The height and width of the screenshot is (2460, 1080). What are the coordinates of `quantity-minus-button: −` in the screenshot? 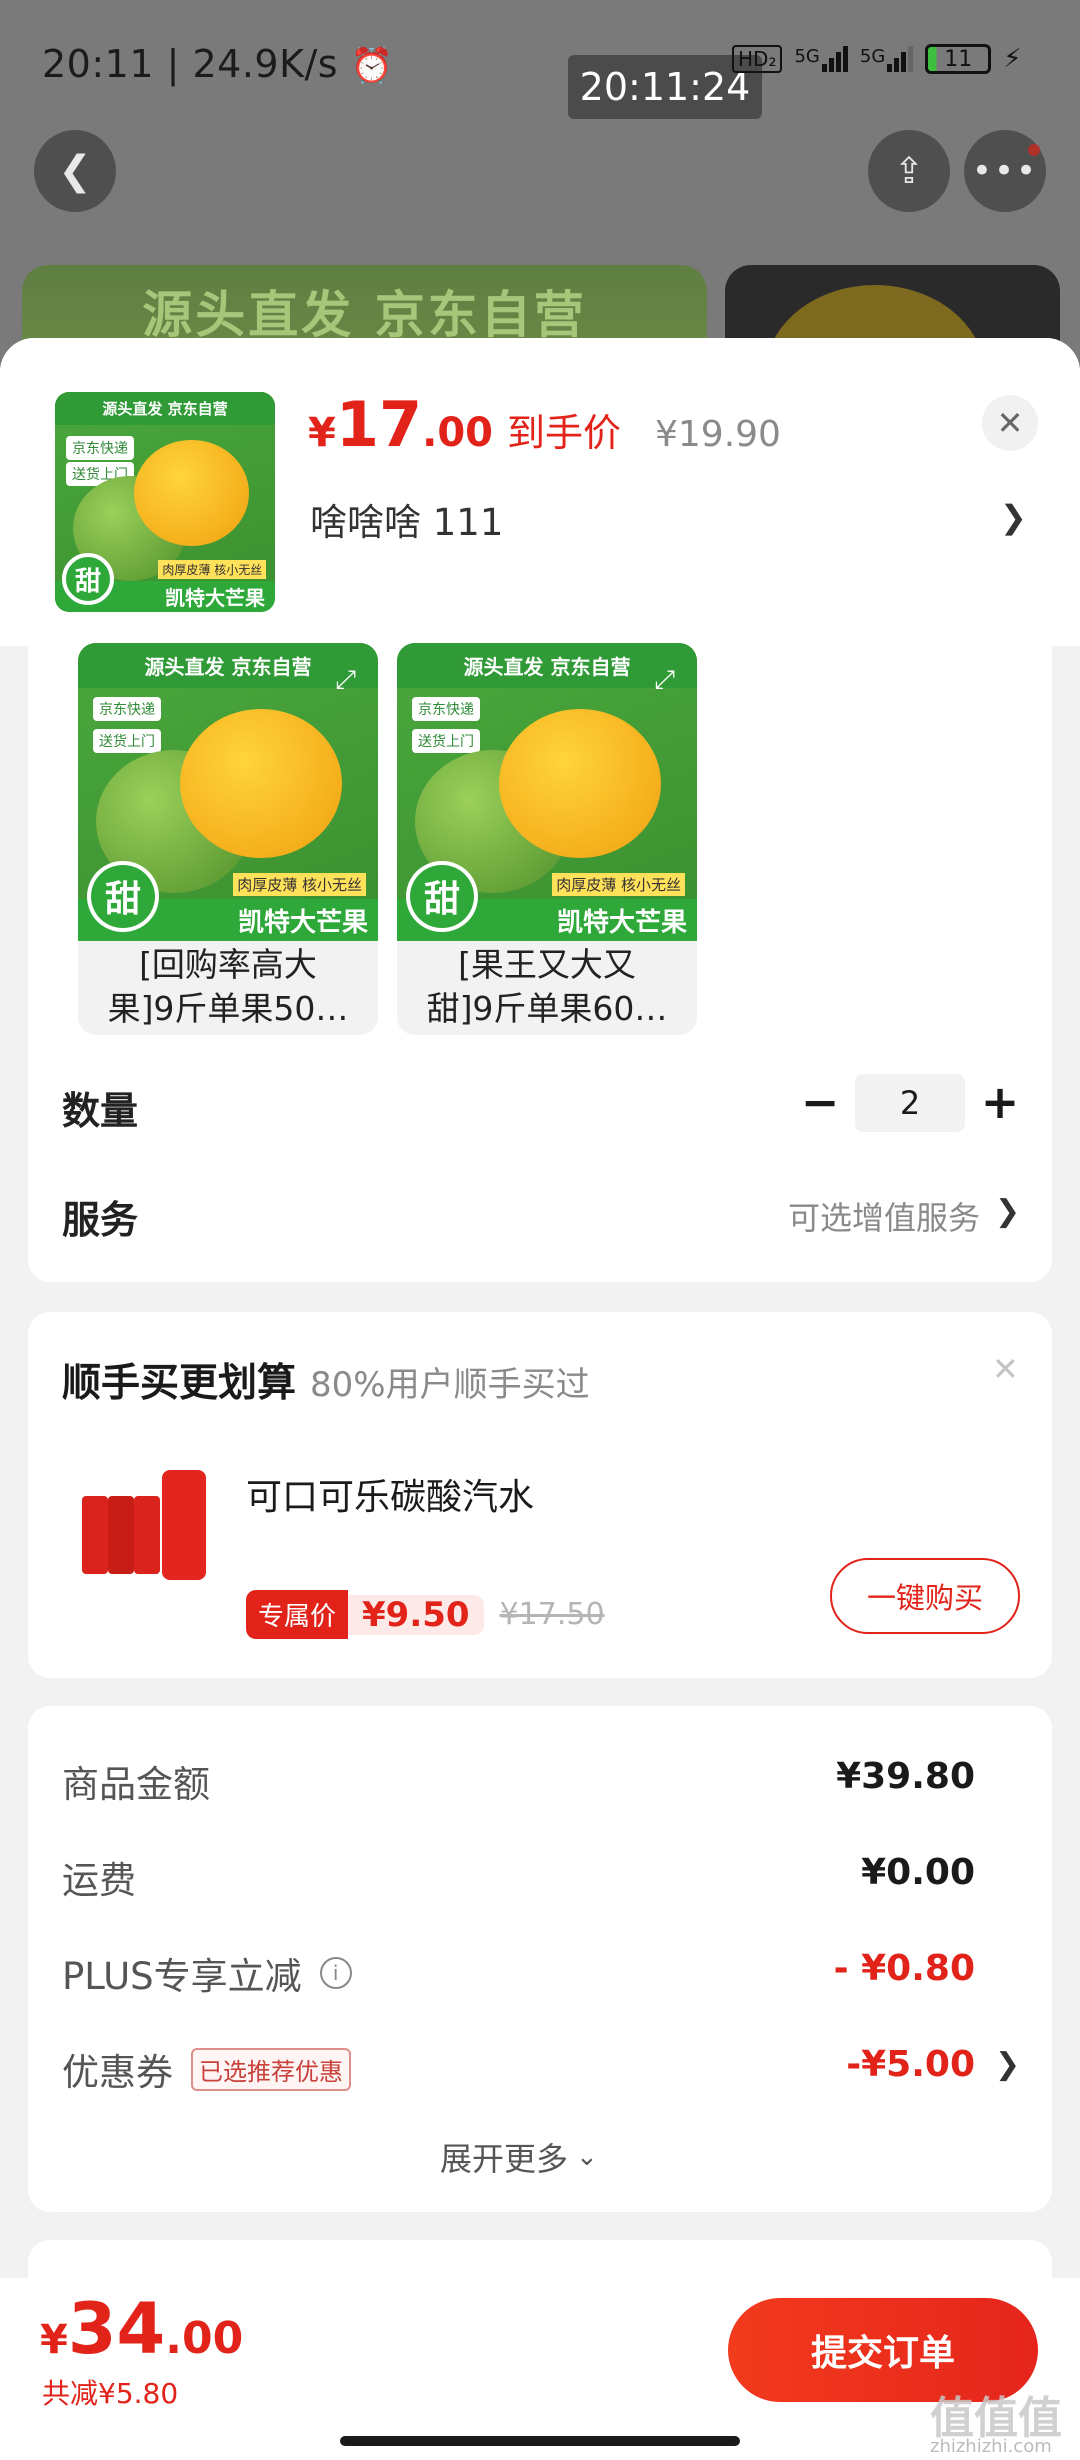 It's located at (820, 1102).